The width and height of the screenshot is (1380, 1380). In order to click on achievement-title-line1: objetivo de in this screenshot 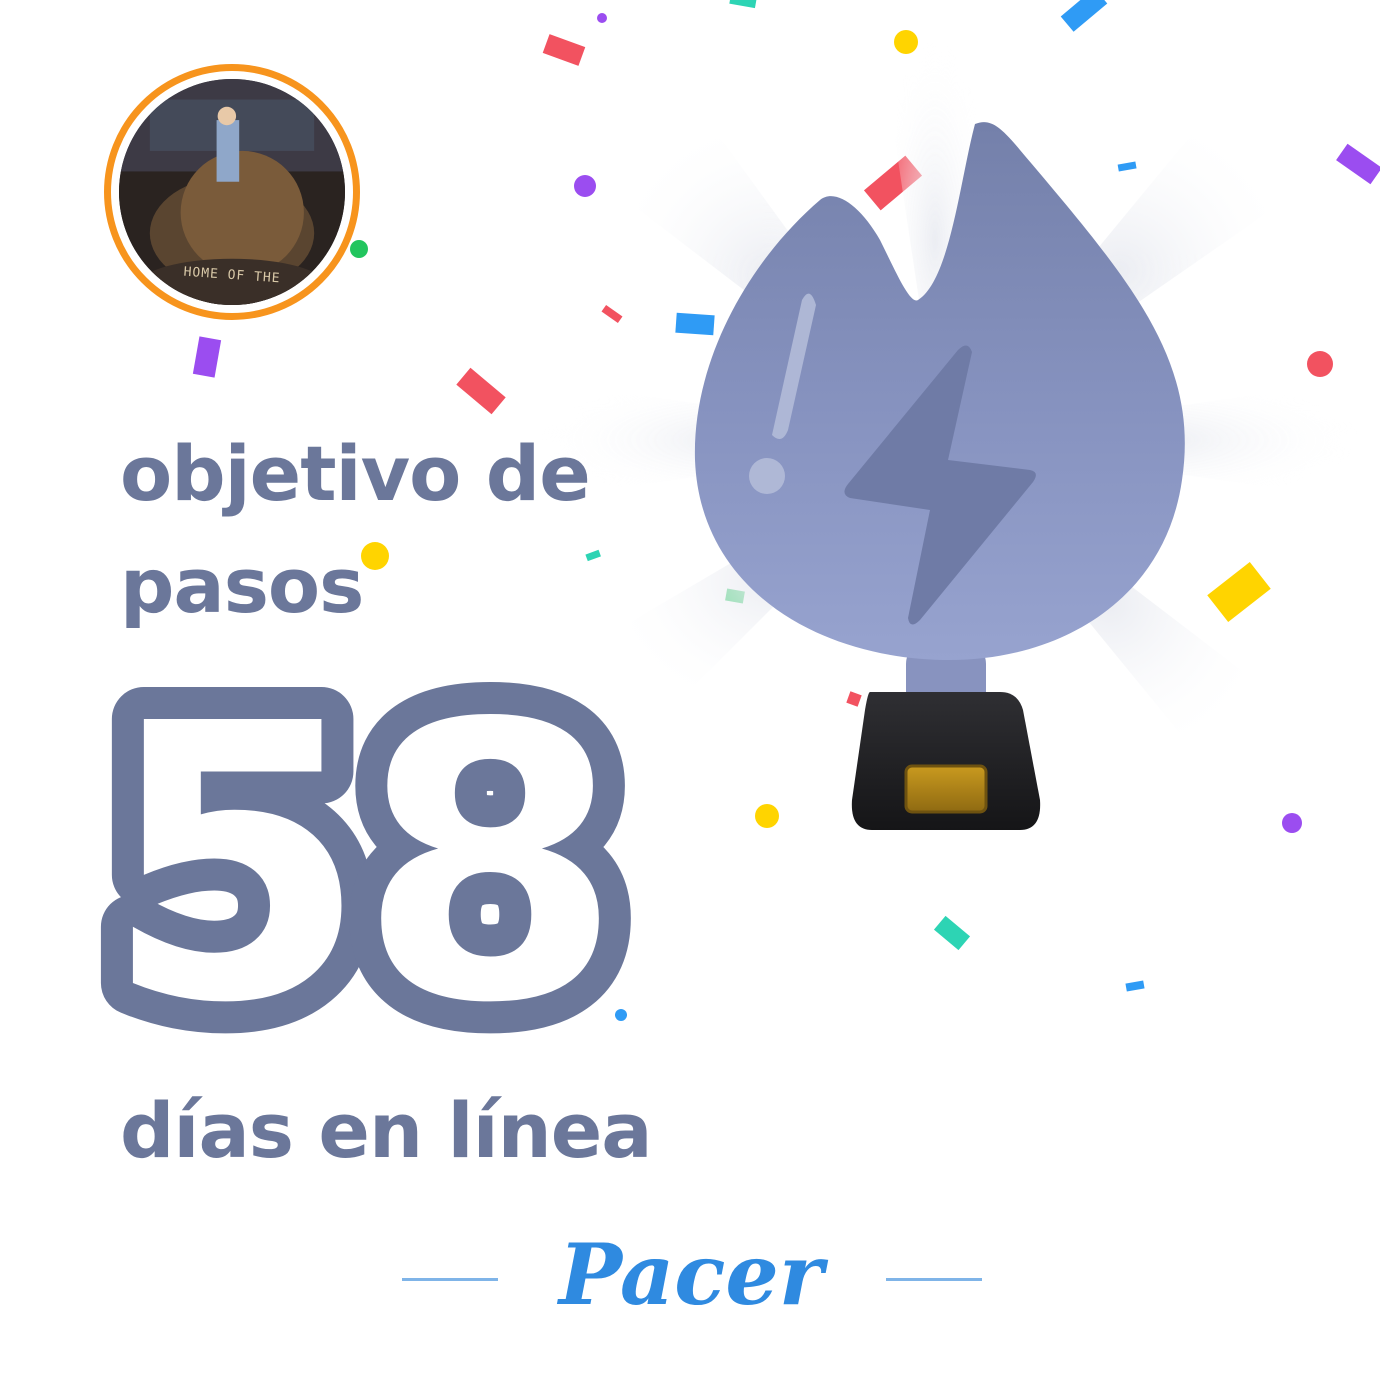, I will do `click(355, 473)`.